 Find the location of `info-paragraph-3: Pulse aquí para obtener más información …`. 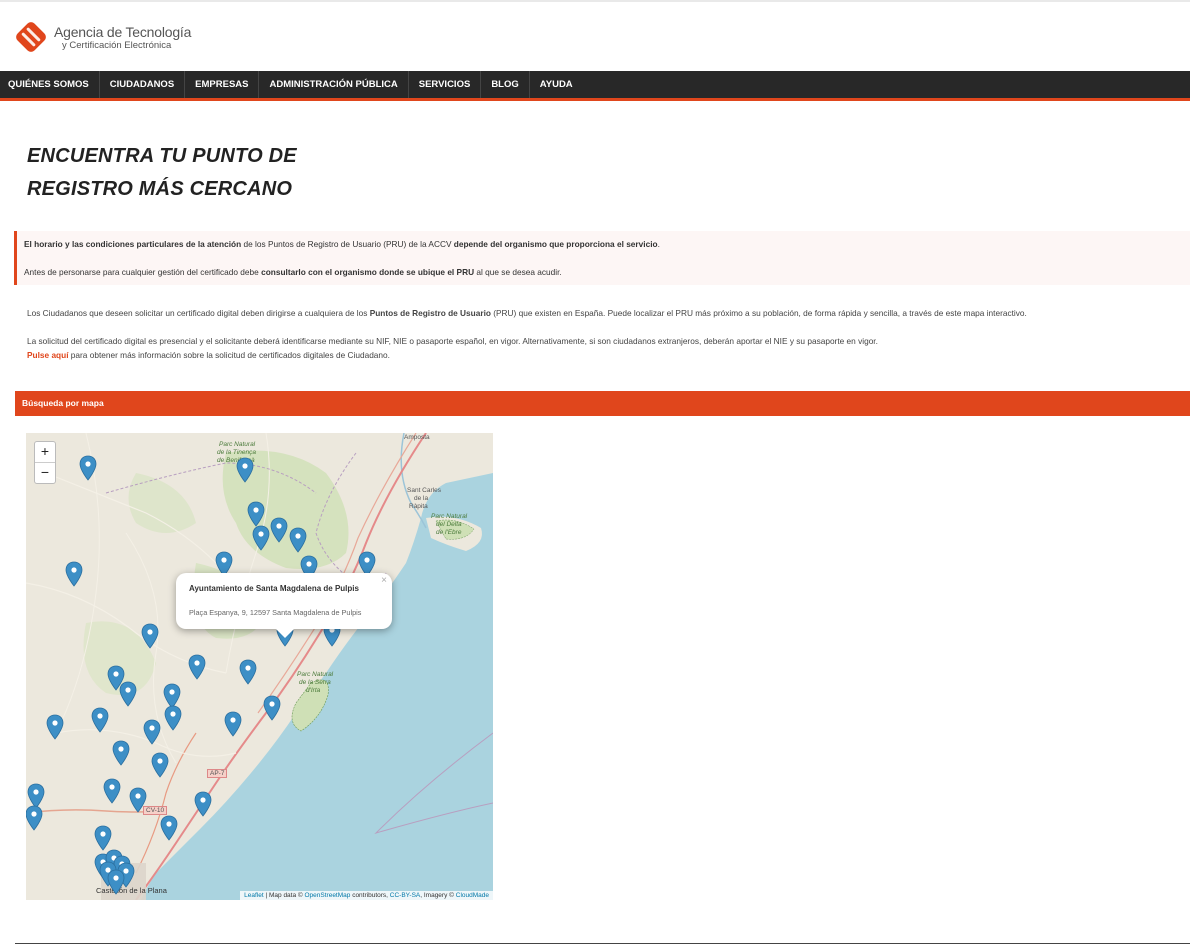

info-paragraph-3: Pulse aquí para obtener más información … is located at coordinates (208, 355).